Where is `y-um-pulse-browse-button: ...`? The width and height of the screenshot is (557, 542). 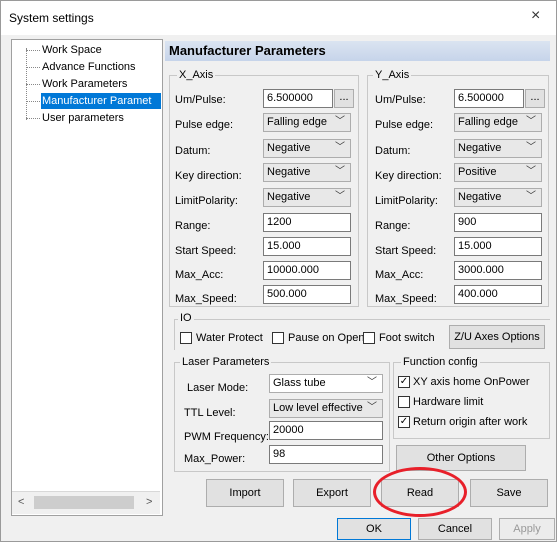 y-um-pulse-browse-button: ... is located at coordinates (535, 98).